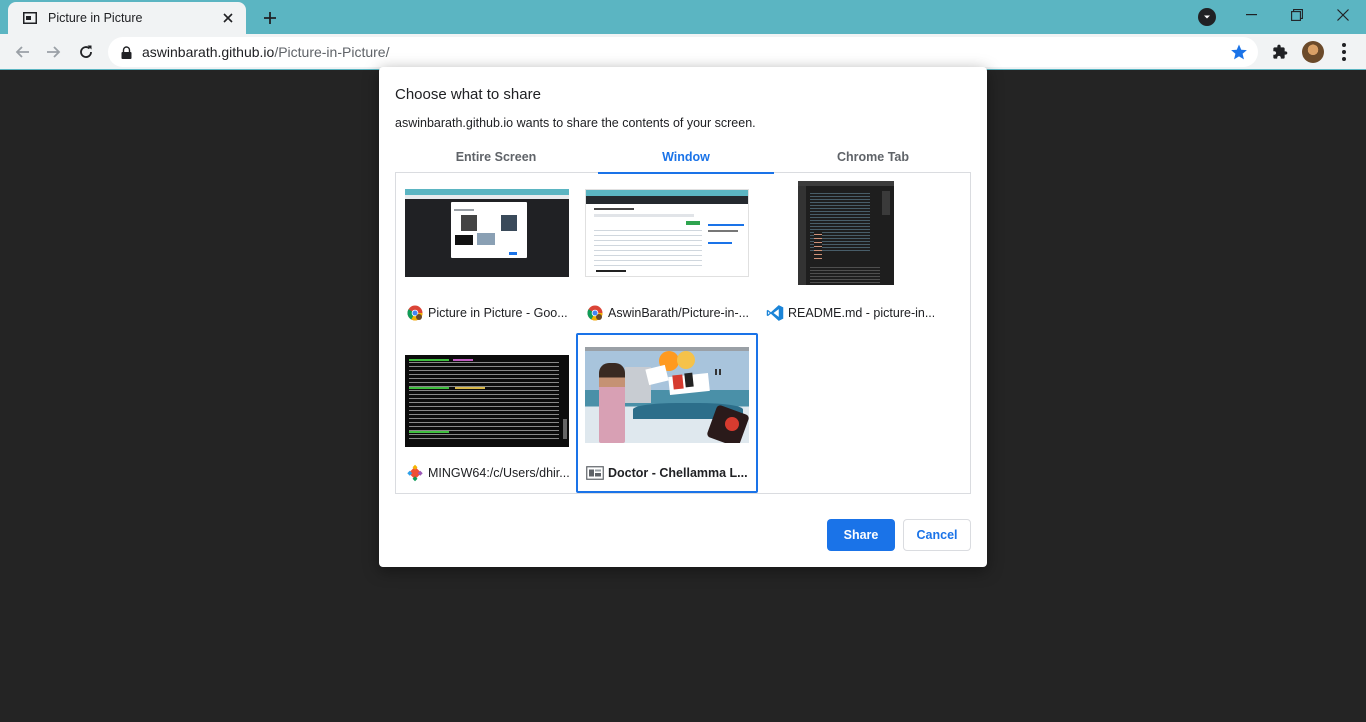 This screenshot has width=1366, height=722. I want to click on minimize-icon, so click(1251, 15).